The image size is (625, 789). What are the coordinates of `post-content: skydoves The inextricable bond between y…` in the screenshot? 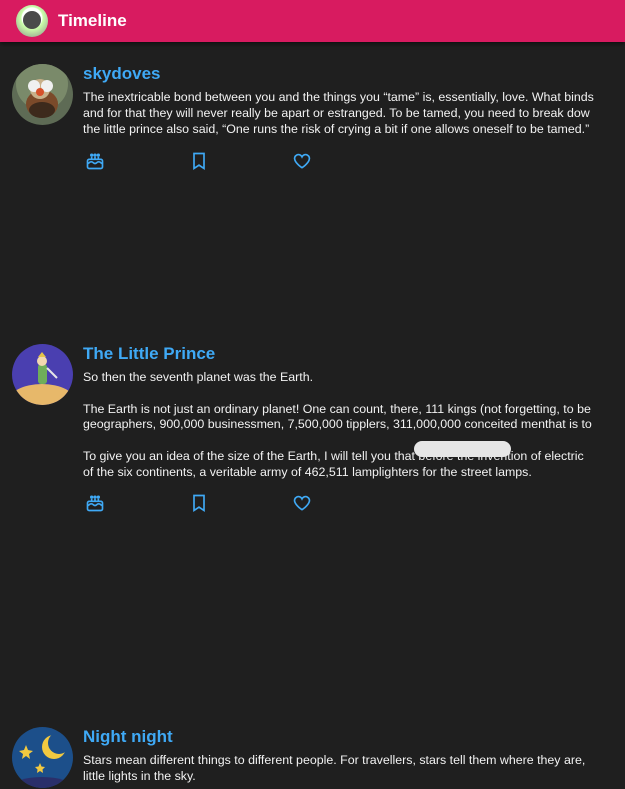 It's located at (354, 100).